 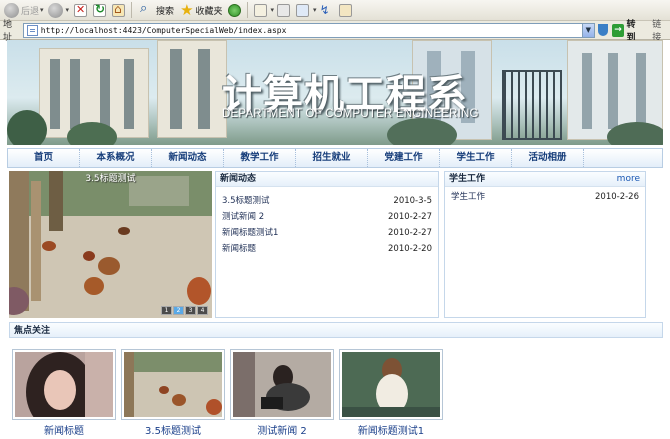 What do you see at coordinates (404, 158) in the screenshot?
I see `nav-item-party: 党建工作` at bounding box center [404, 158].